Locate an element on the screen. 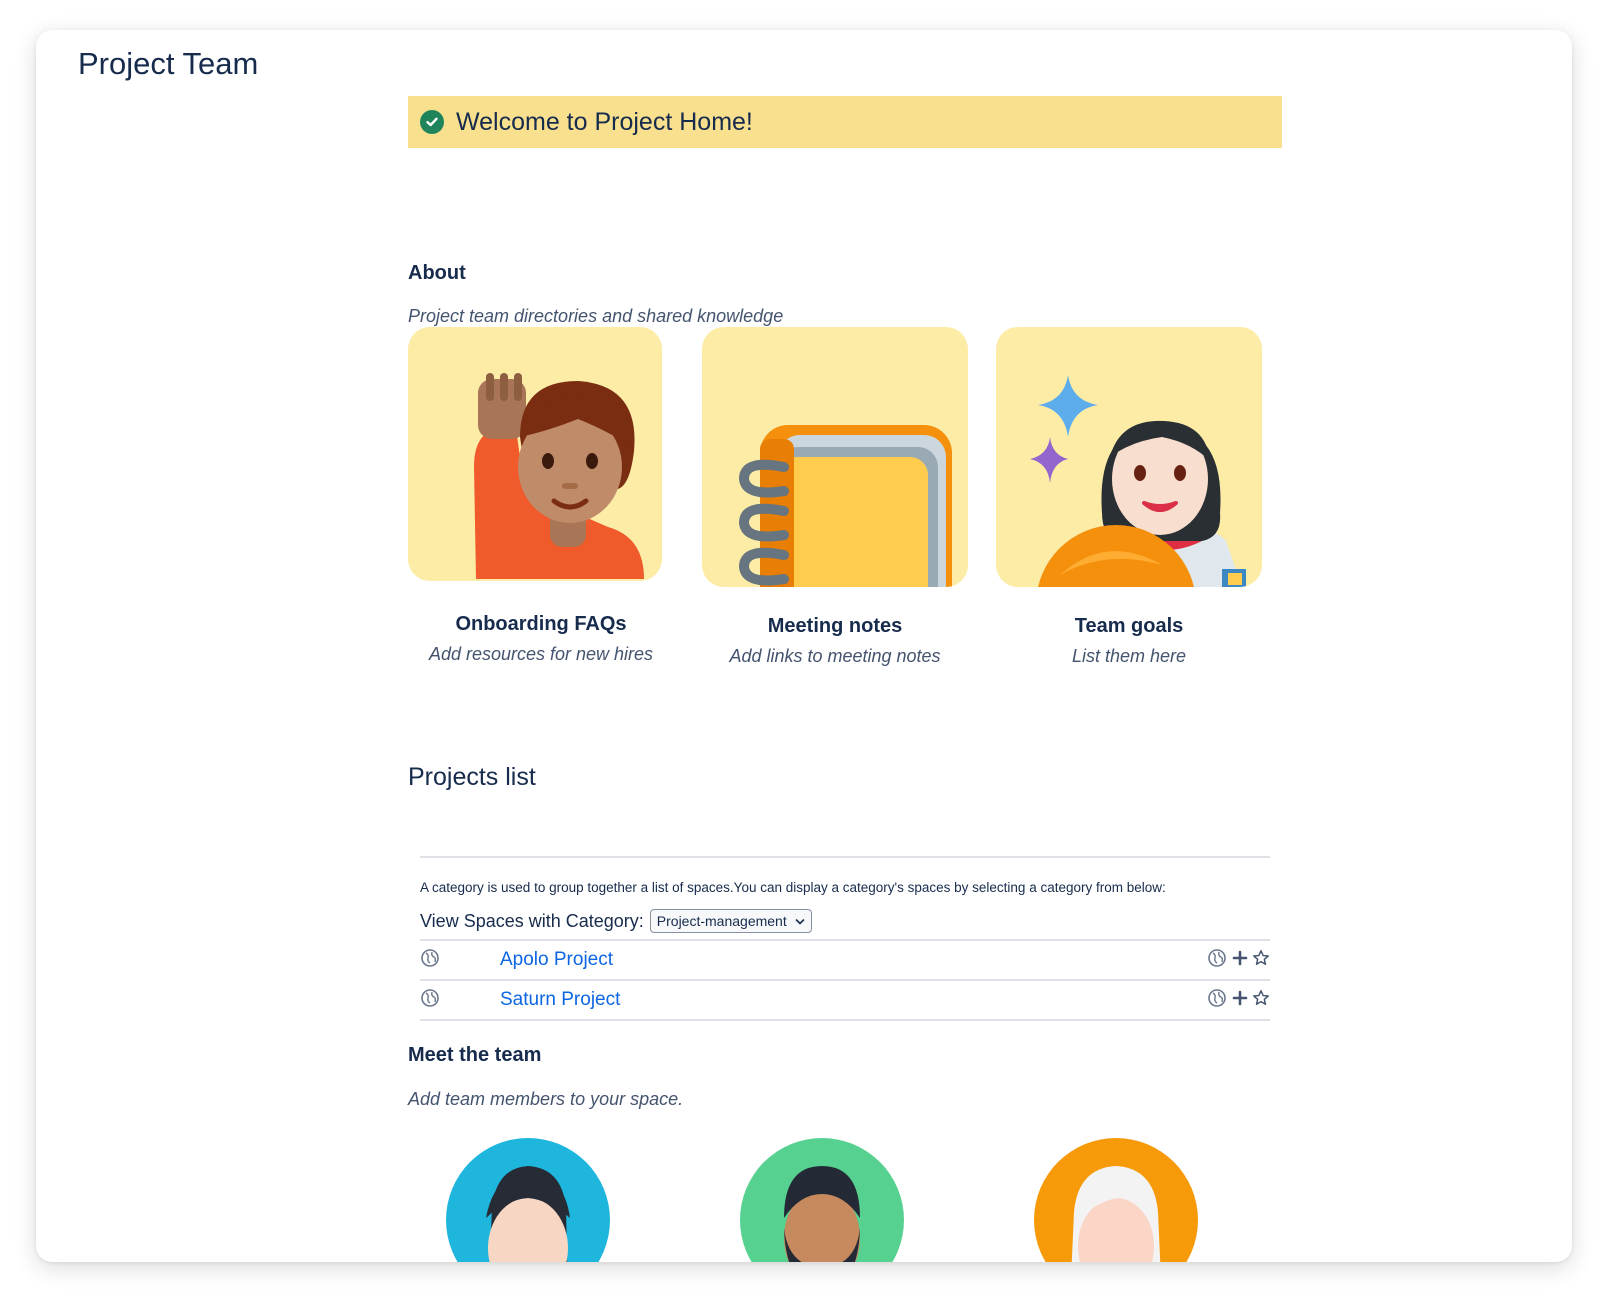  welcome-text: Welcome to Project Home! is located at coordinates (604, 121).